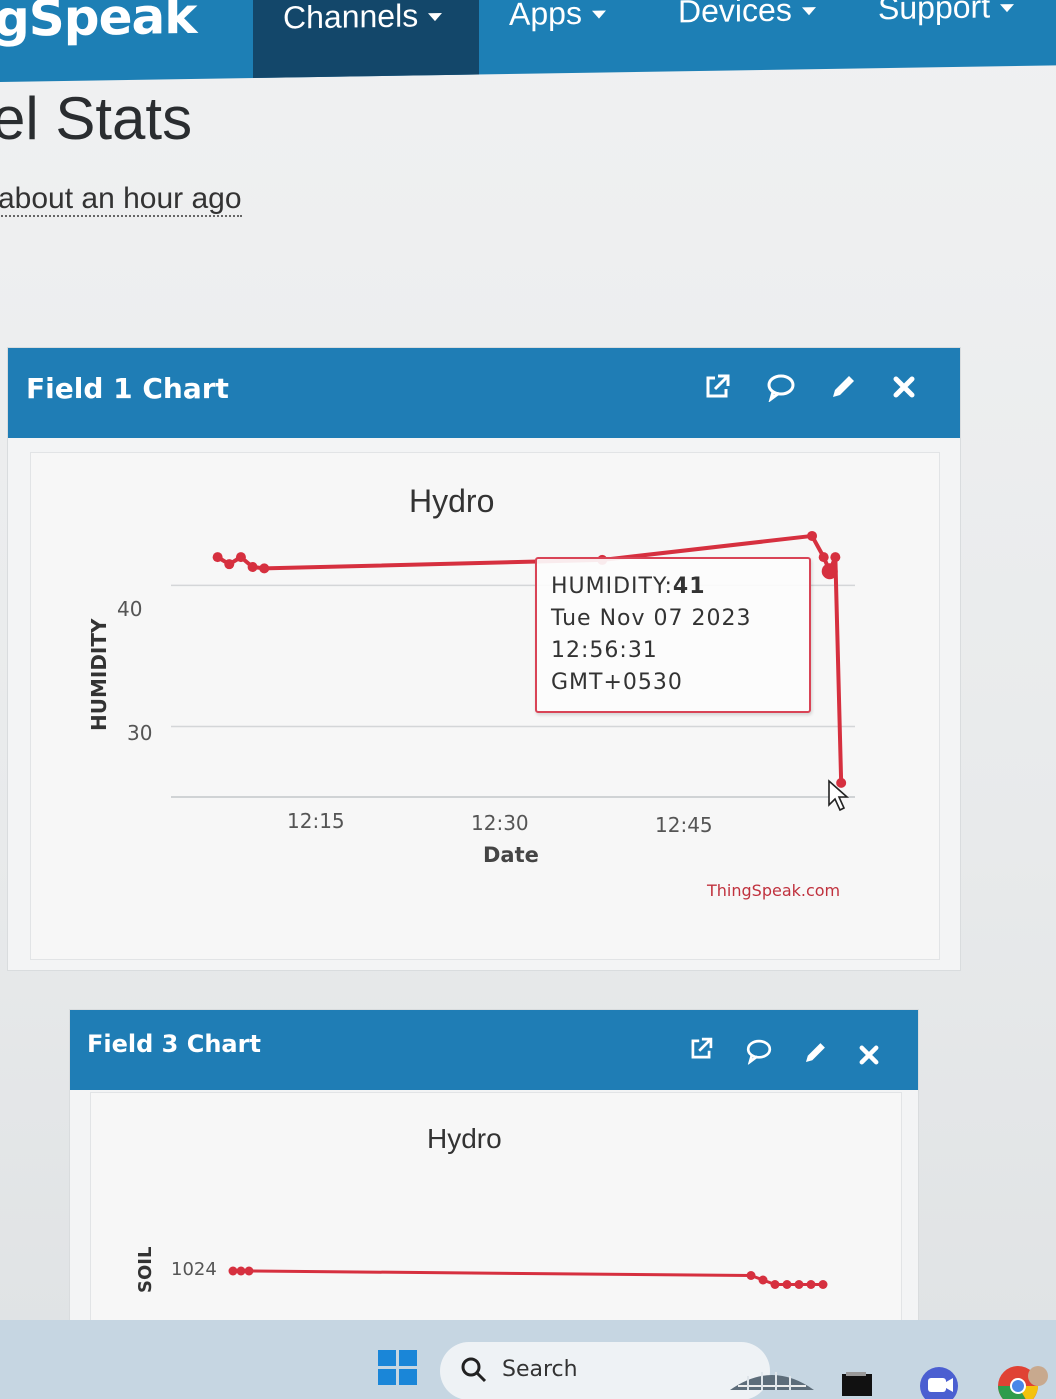  What do you see at coordinates (651, 618) in the screenshot?
I see `tooltip-date: Tue Nov 07 2023` at bounding box center [651, 618].